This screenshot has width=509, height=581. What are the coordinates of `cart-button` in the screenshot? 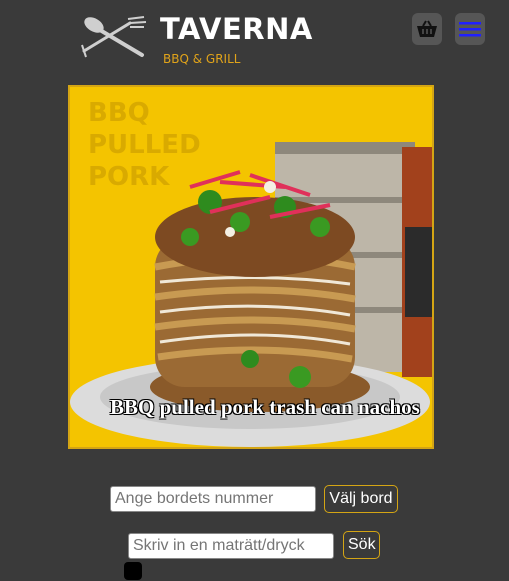 It's located at (427, 29).